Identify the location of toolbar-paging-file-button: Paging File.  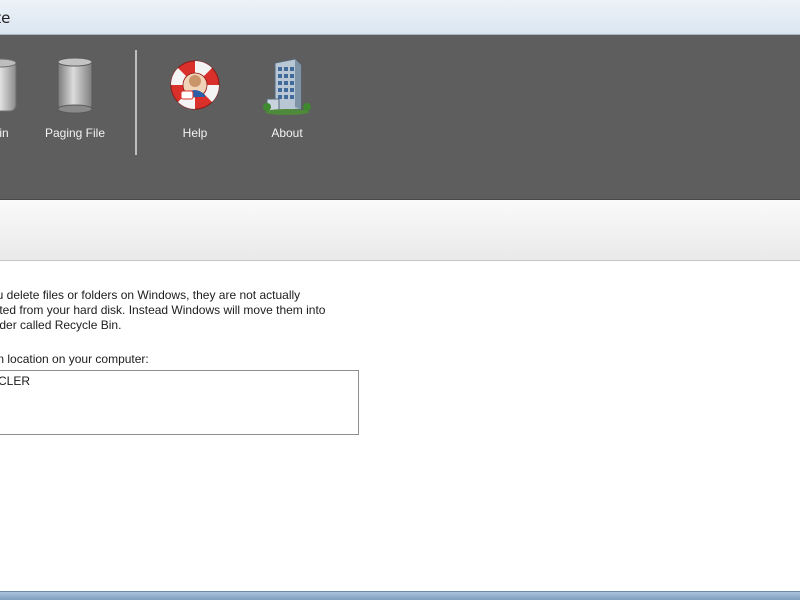
(75, 95).